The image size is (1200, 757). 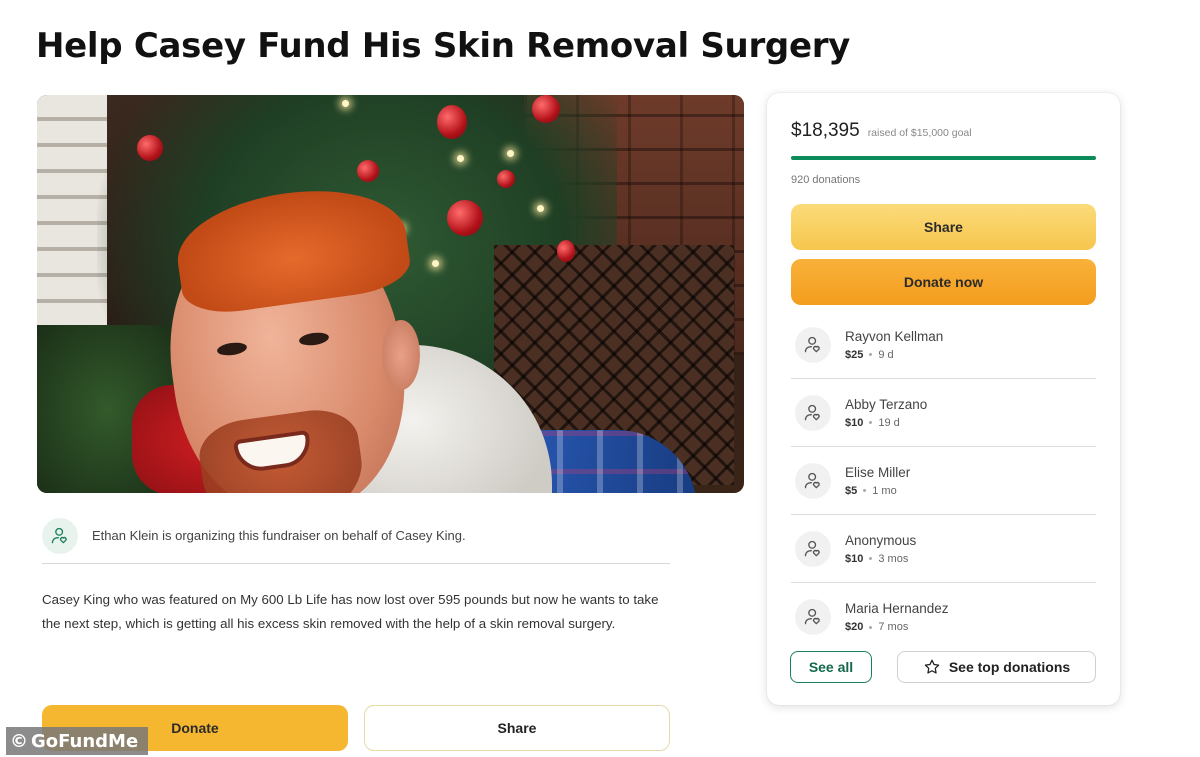 I want to click on donor-amount: $5, so click(x=851, y=490).